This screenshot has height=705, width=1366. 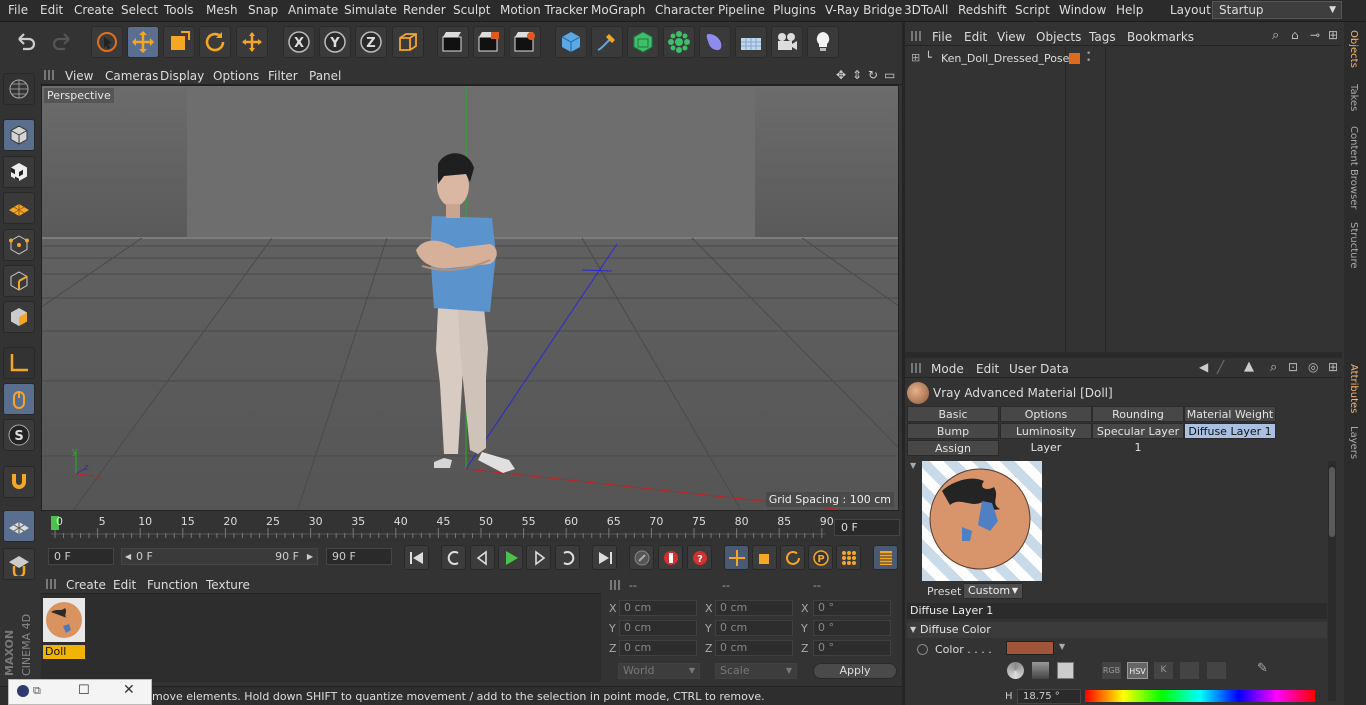 What do you see at coordinates (51, 10) in the screenshot?
I see `menu-edit: Edit` at bounding box center [51, 10].